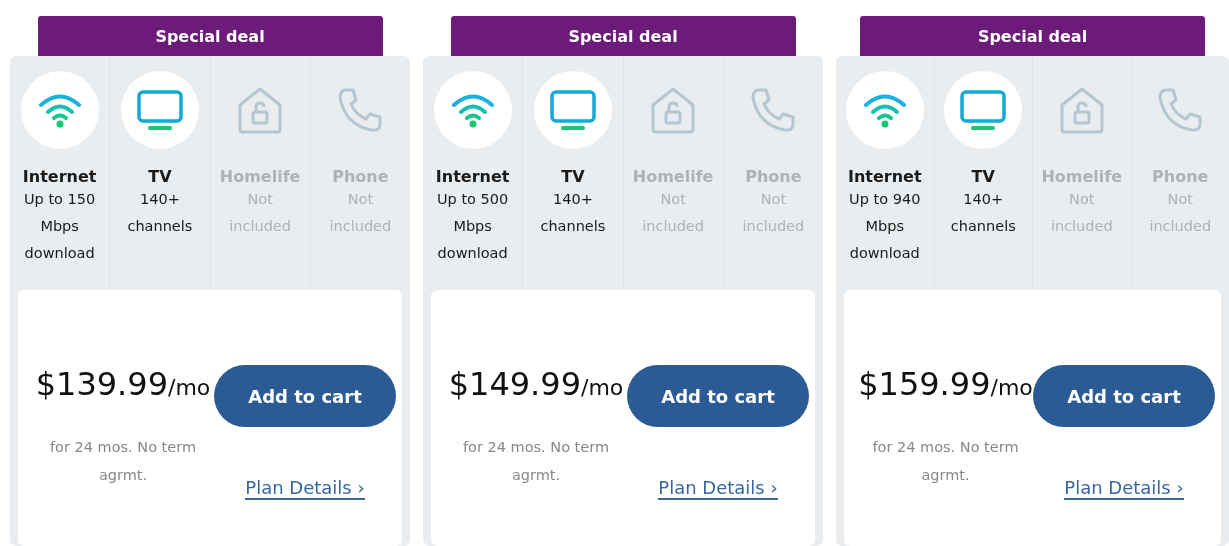 The image size is (1229, 546). I want to click on feature-detail: Up to 940 Mbps download, so click(885, 226).